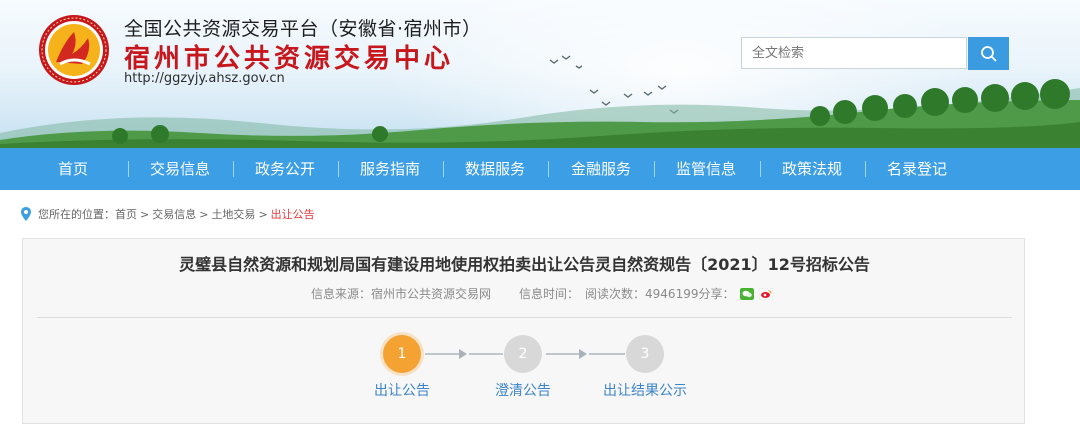 Image resolution: width=1080 pixels, height=424 pixels. What do you see at coordinates (854, 53) in the screenshot?
I see `search-input` at bounding box center [854, 53].